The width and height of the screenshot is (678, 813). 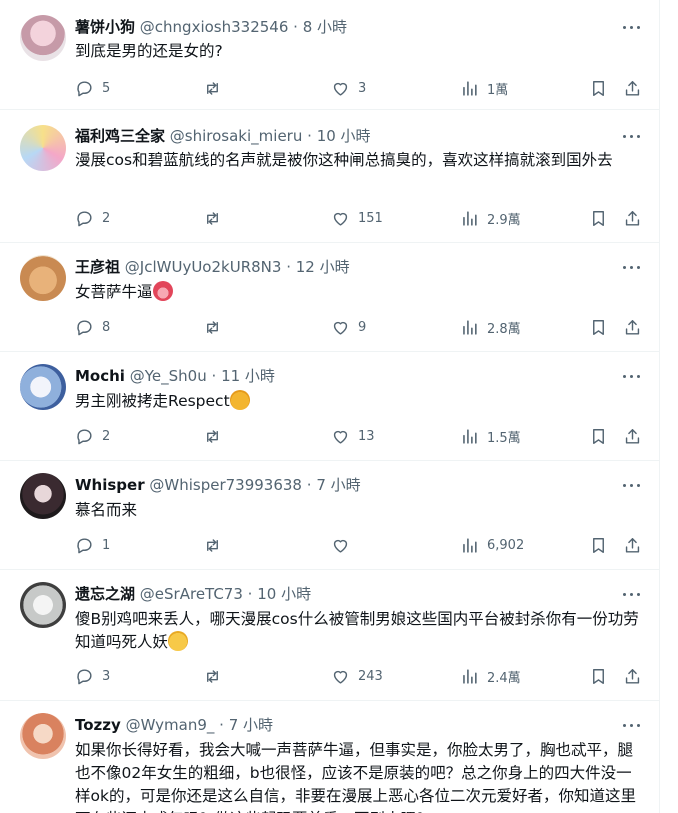 I want to click on view-count: 2.4萬, so click(x=504, y=678).